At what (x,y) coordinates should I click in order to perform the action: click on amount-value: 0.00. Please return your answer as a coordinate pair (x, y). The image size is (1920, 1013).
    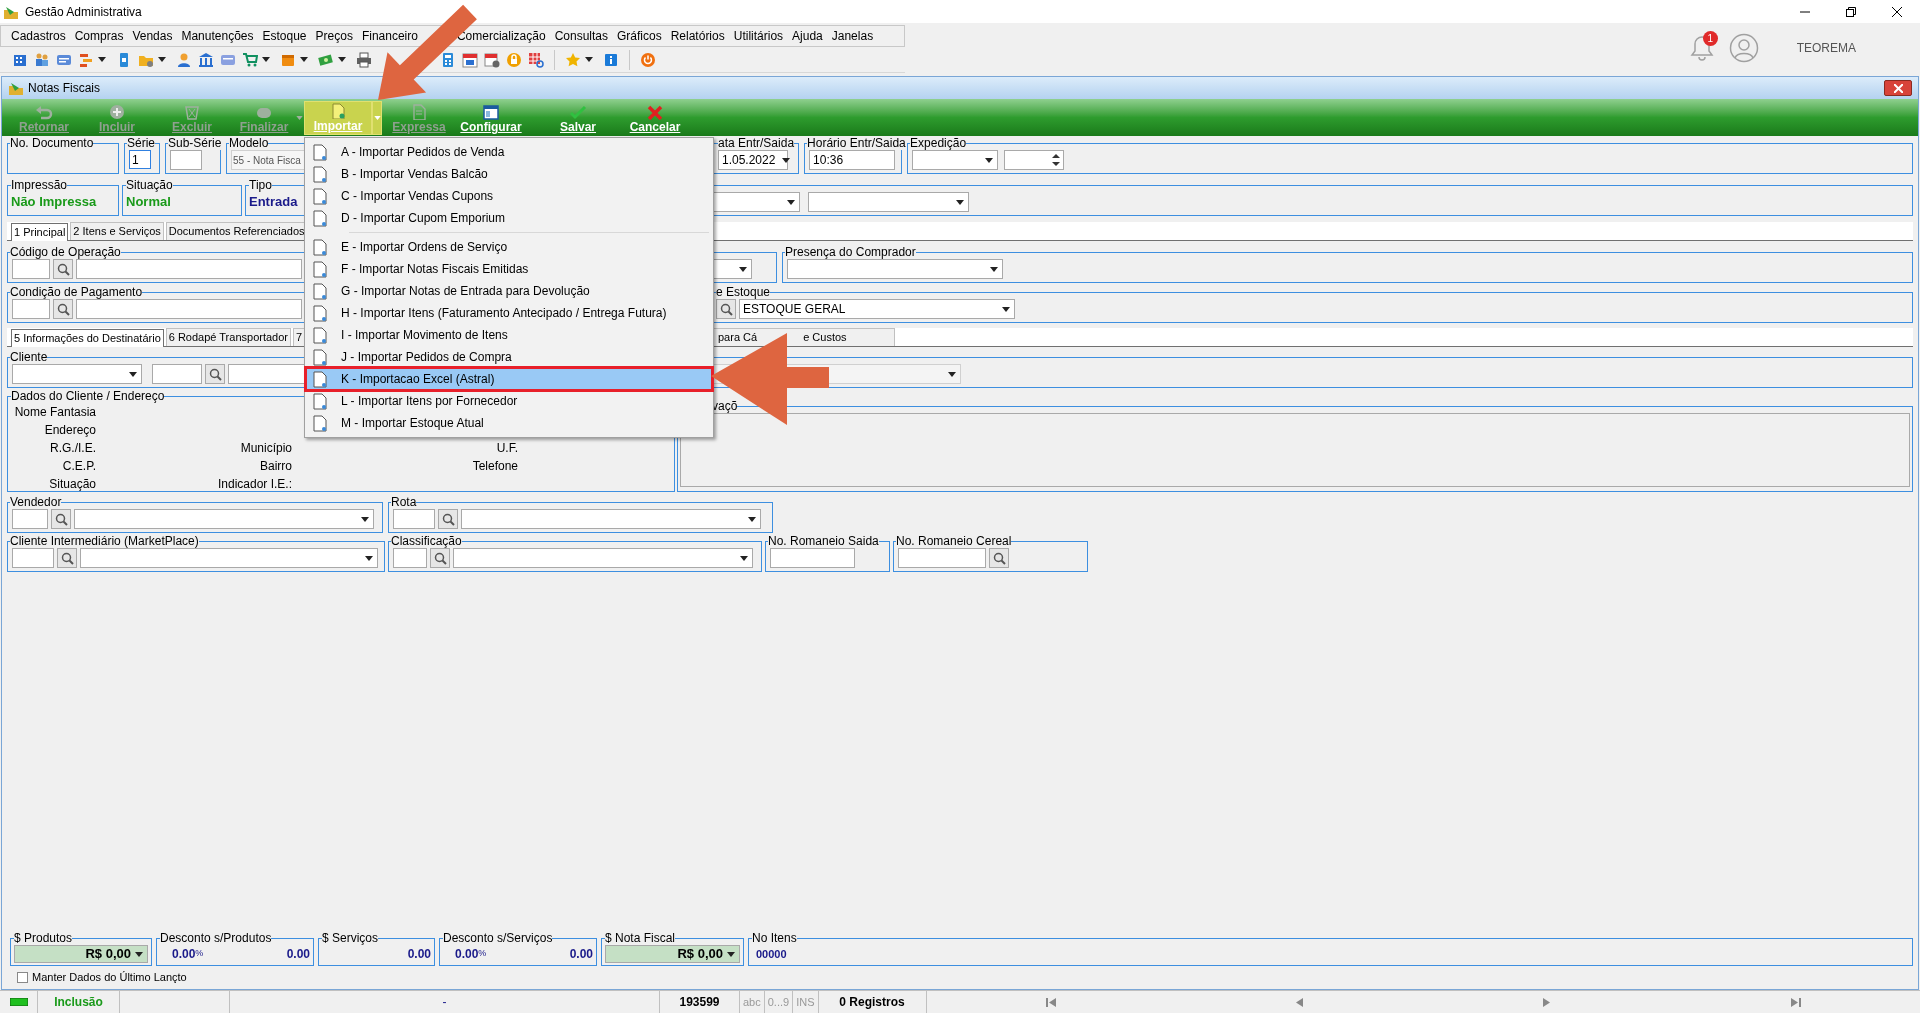
    Looking at the image, I should click on (298, 954).